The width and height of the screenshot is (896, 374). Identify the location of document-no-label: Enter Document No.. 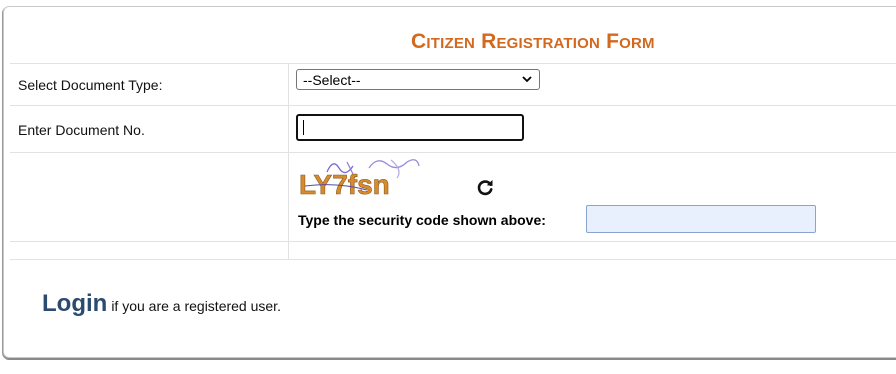
(81, 130).